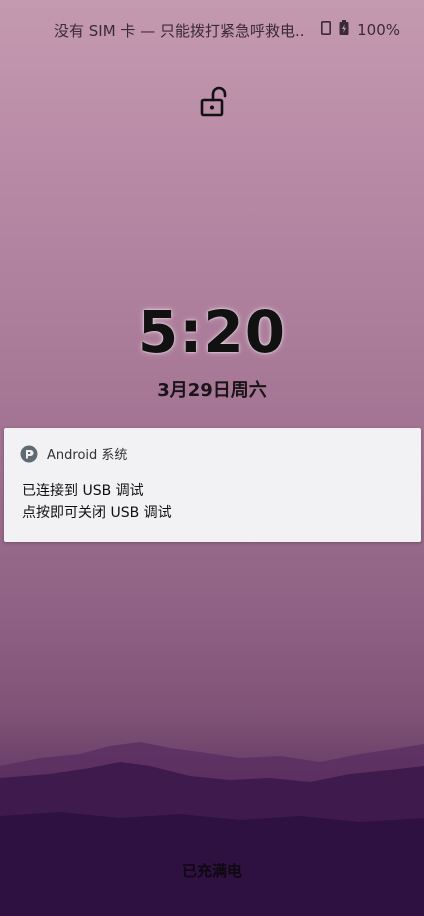  I want to click on notification-header: Android 系统, so click(73, 453).